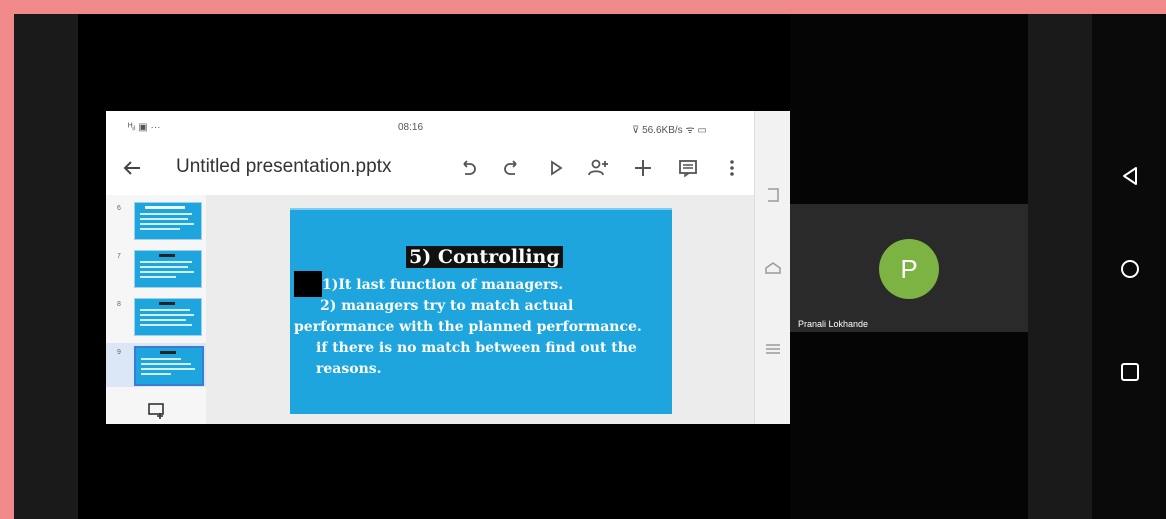 The height and width of the screenshot is (519, 1166). I want to click on participant-avatar: P, so click(909, 269).